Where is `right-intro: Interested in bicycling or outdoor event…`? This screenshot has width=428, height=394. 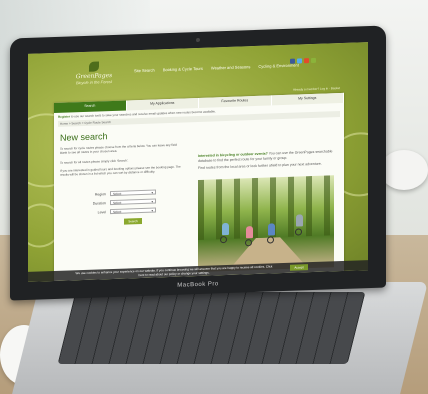 right-intro: Interested in bicycling or outdoor event… is located at coordinates (266, 159).